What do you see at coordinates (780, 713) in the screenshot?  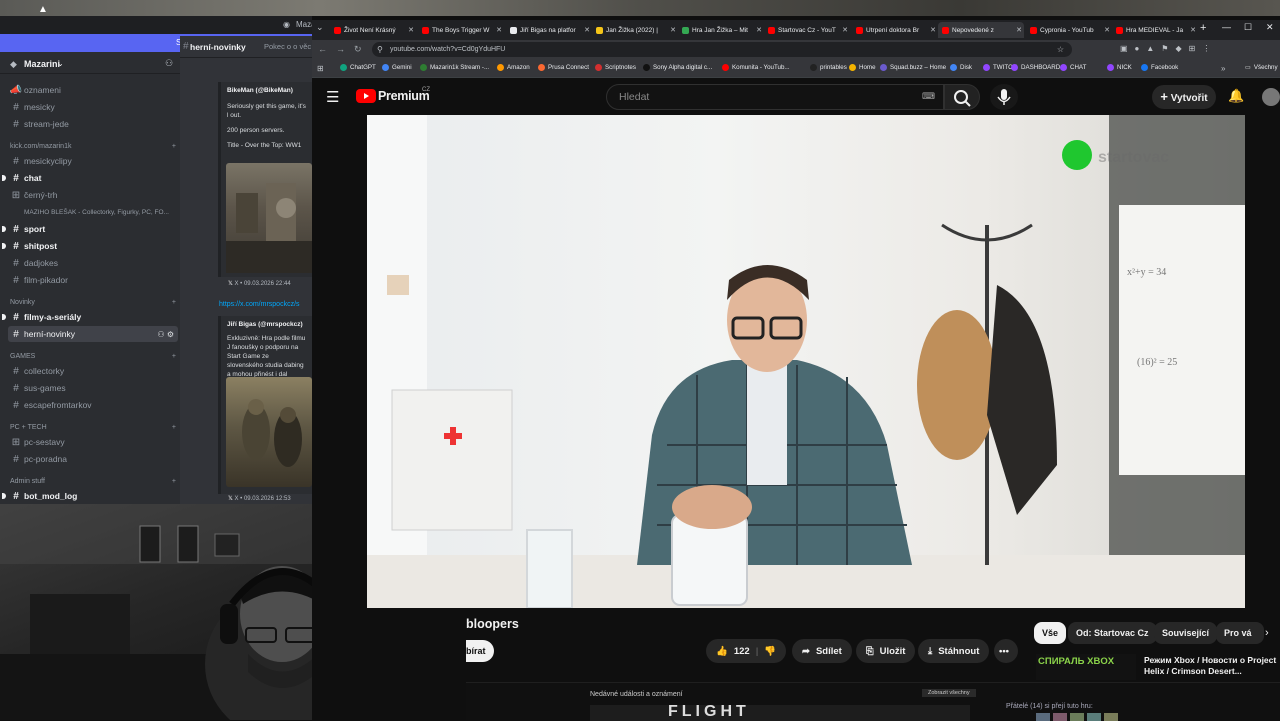 I see `event-banner: FLIGHT` at bounding box center [780, 713].